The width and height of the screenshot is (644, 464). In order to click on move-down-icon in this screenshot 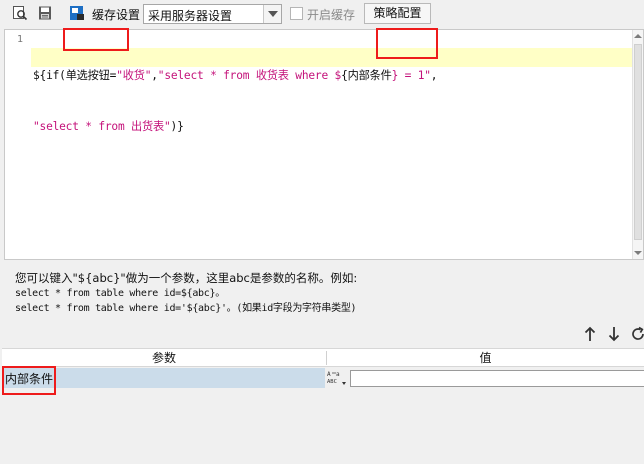, I will do `click(614, 334)`.